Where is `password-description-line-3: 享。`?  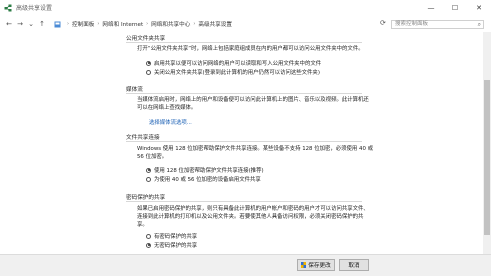
password-description-line-3: 享。 is located at coordinates (142, 225).